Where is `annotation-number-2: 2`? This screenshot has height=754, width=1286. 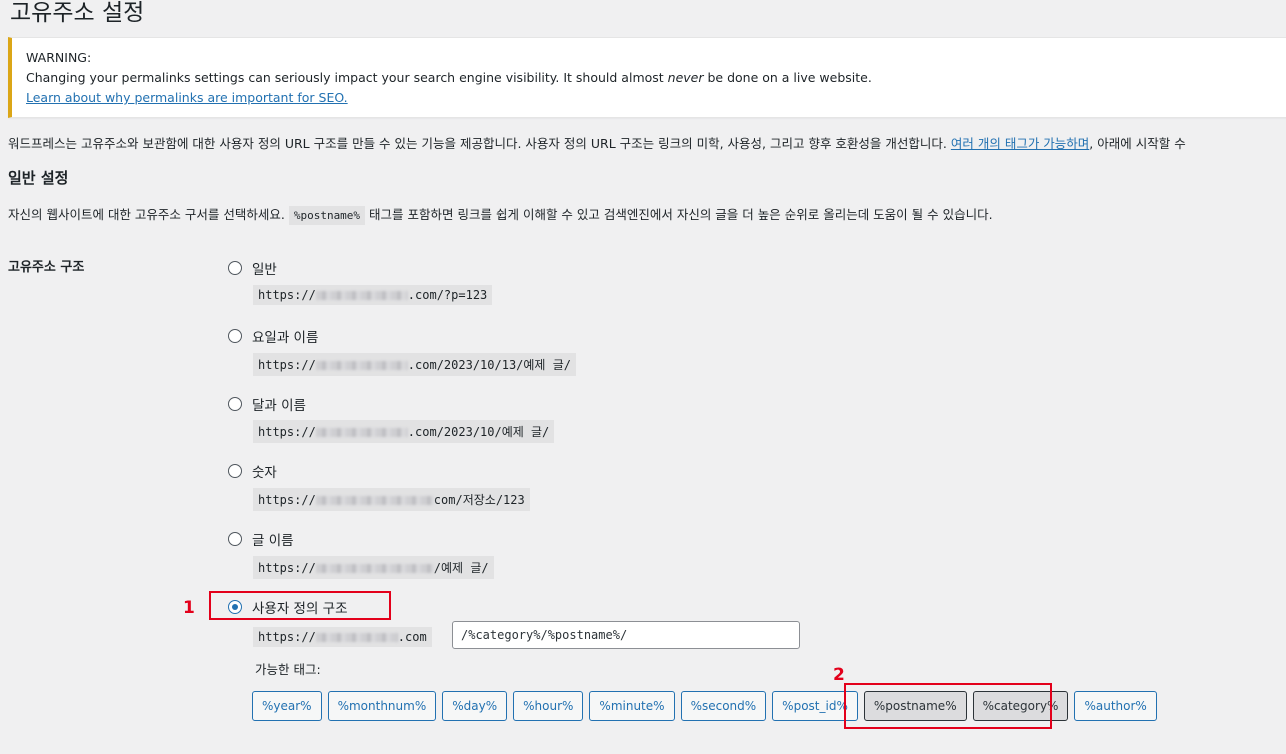
annotation-number-2: 2 is located at coordinates (839, 675).